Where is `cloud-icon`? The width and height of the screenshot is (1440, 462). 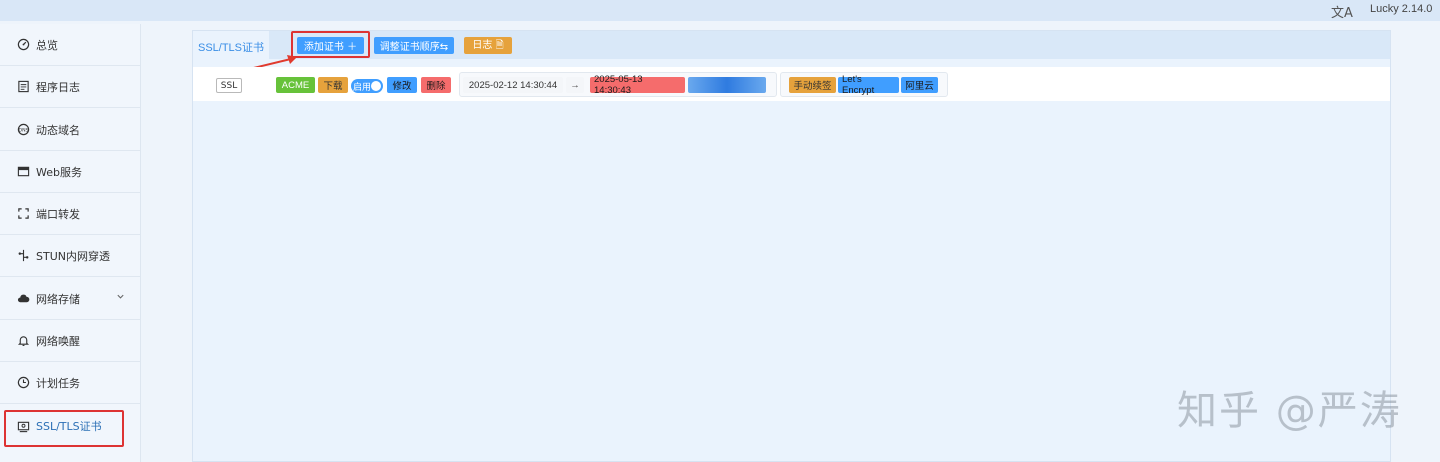
cloud-icon is located at coordinates (23, 299).